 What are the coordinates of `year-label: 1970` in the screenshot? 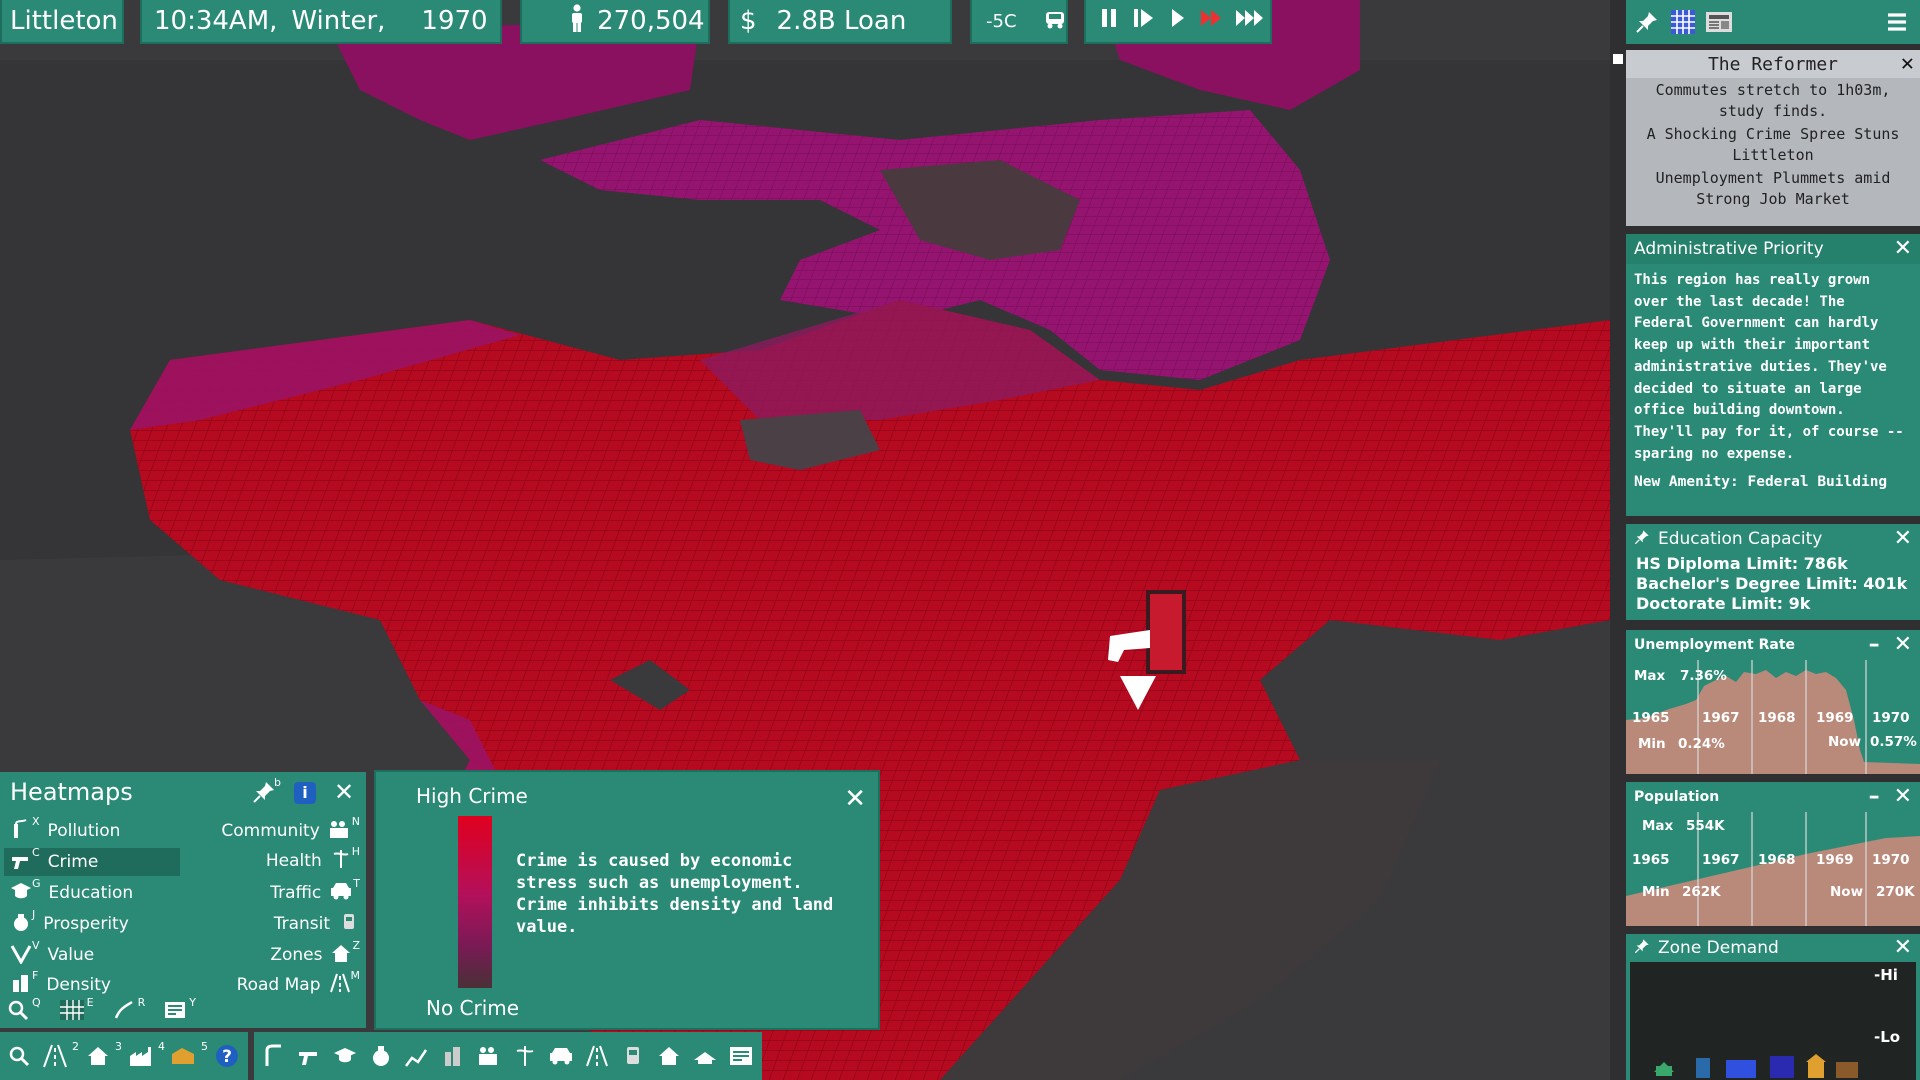 It's located at (1891, 860).